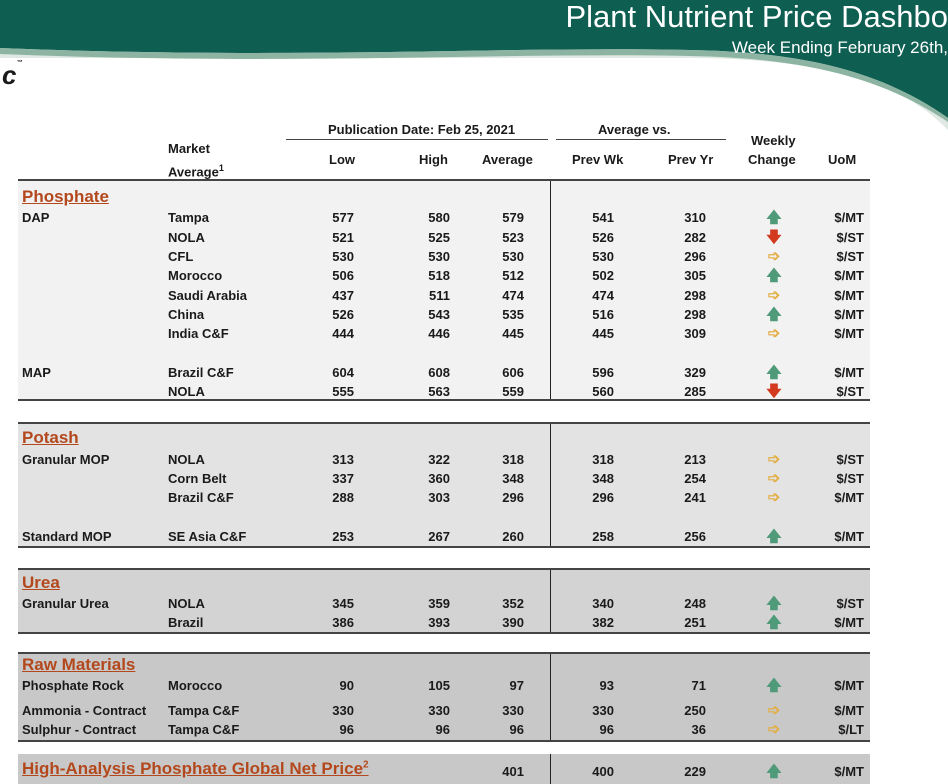 The height and width of the screenshot is (784, 948). Describe the element at coordinates (774, 237) in the screenshot. I see `change-down-arrow-icon: 🡇` at that location.